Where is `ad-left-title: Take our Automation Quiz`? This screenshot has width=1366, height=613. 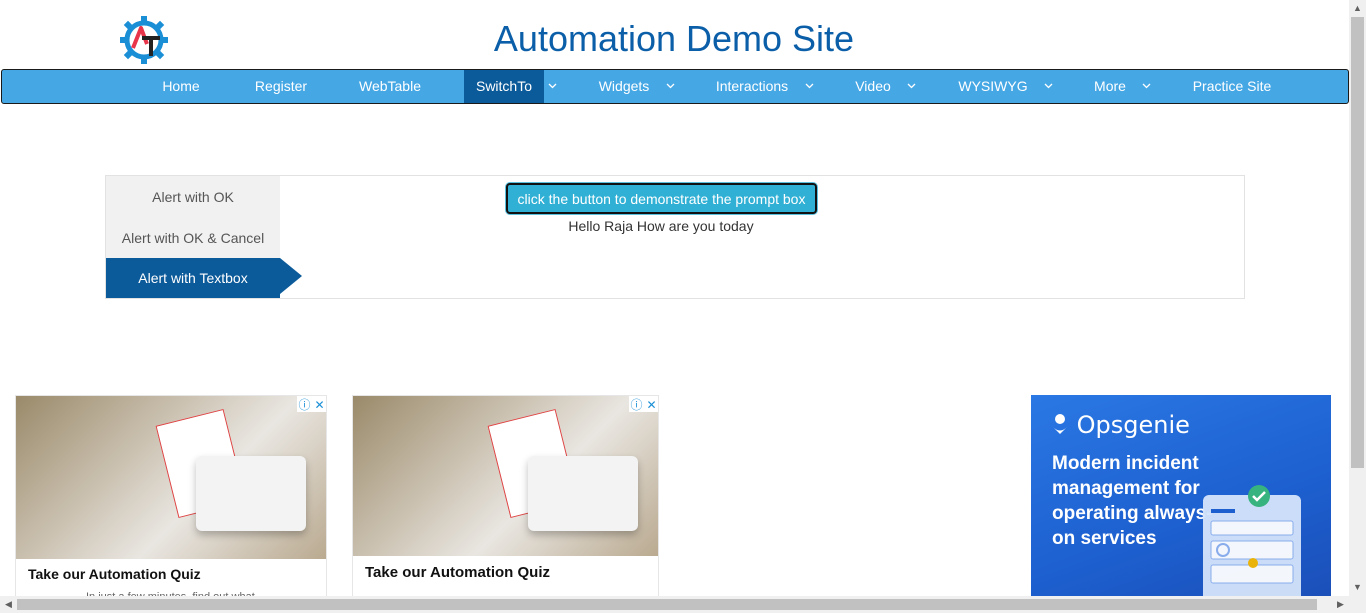
ad-left-title: Take our Automation Quiz is located at coordinates (114, 574).